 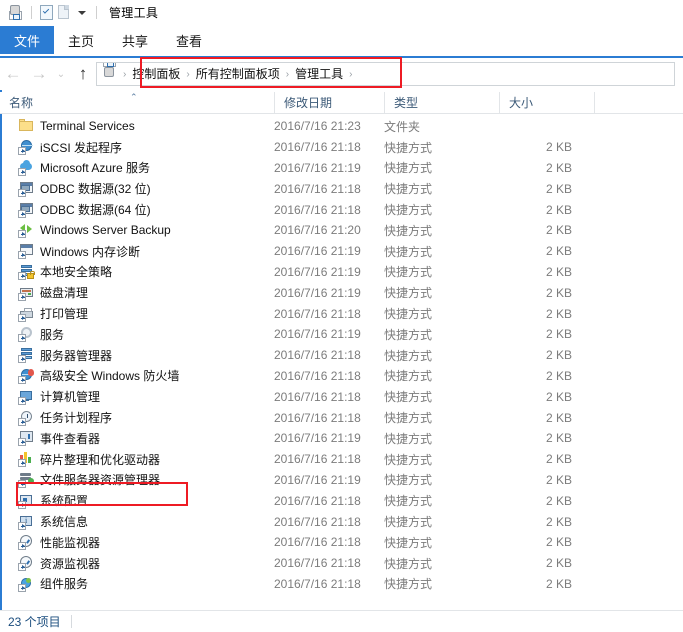 What do you see at coordinates (26, 584) in the screenshot?
I see `component-svc-icon` at bounding box center [26, 584].